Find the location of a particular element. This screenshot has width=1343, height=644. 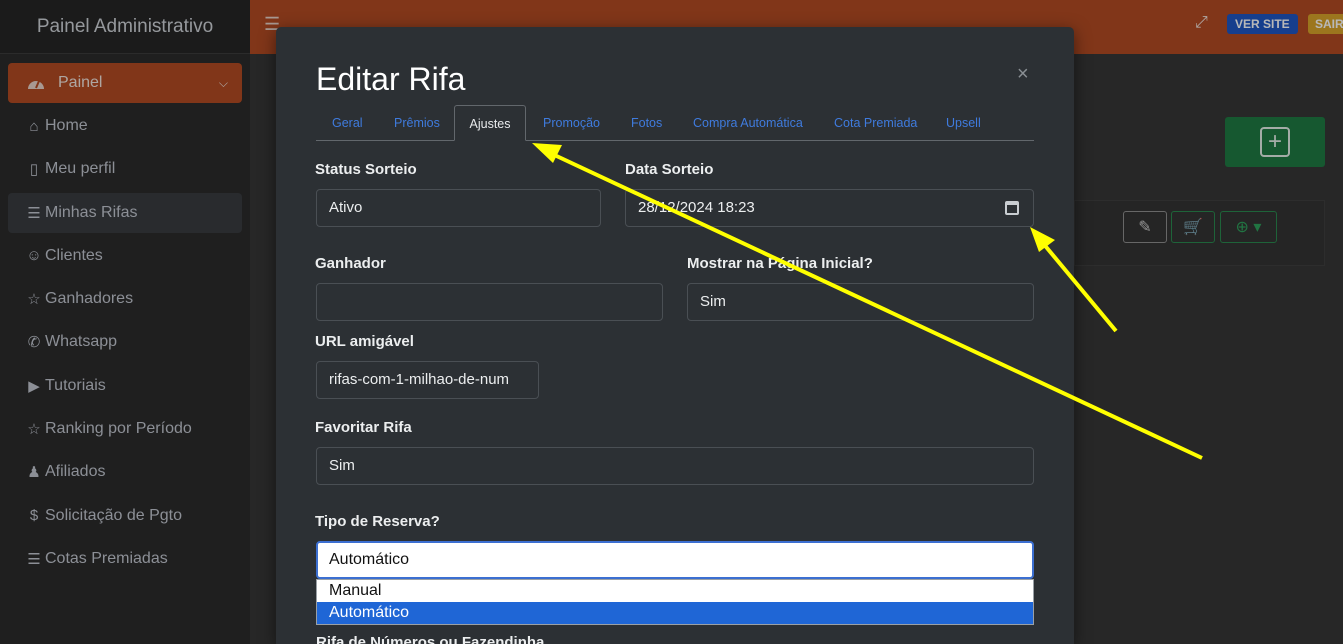

tipo-reserva-label: Tipo de Reserva? is located at coordinates (377, 521).